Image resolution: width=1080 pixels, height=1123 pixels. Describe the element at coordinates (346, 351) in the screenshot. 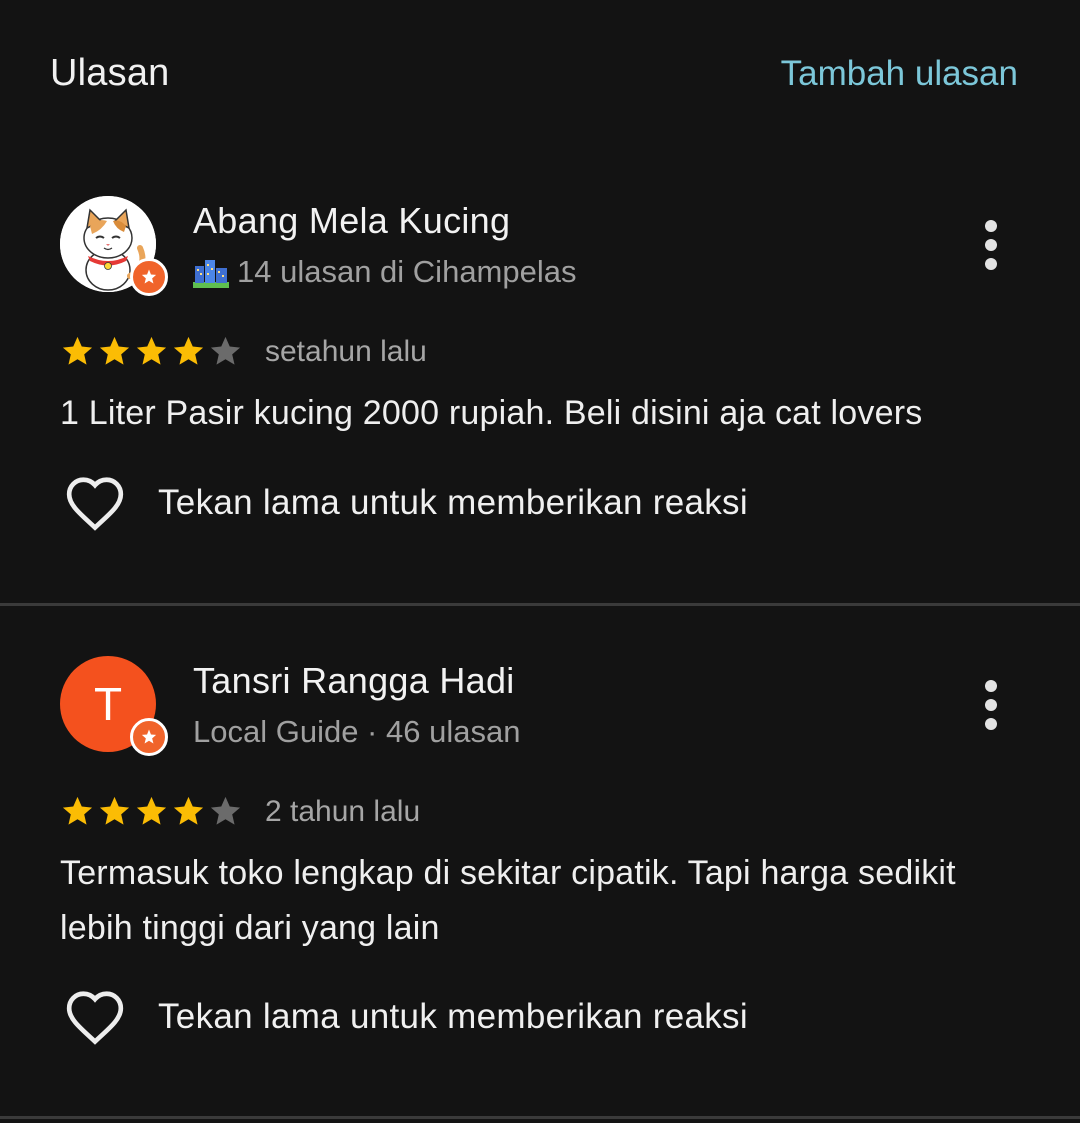

I see `review-date: setahun lalu` at that location.